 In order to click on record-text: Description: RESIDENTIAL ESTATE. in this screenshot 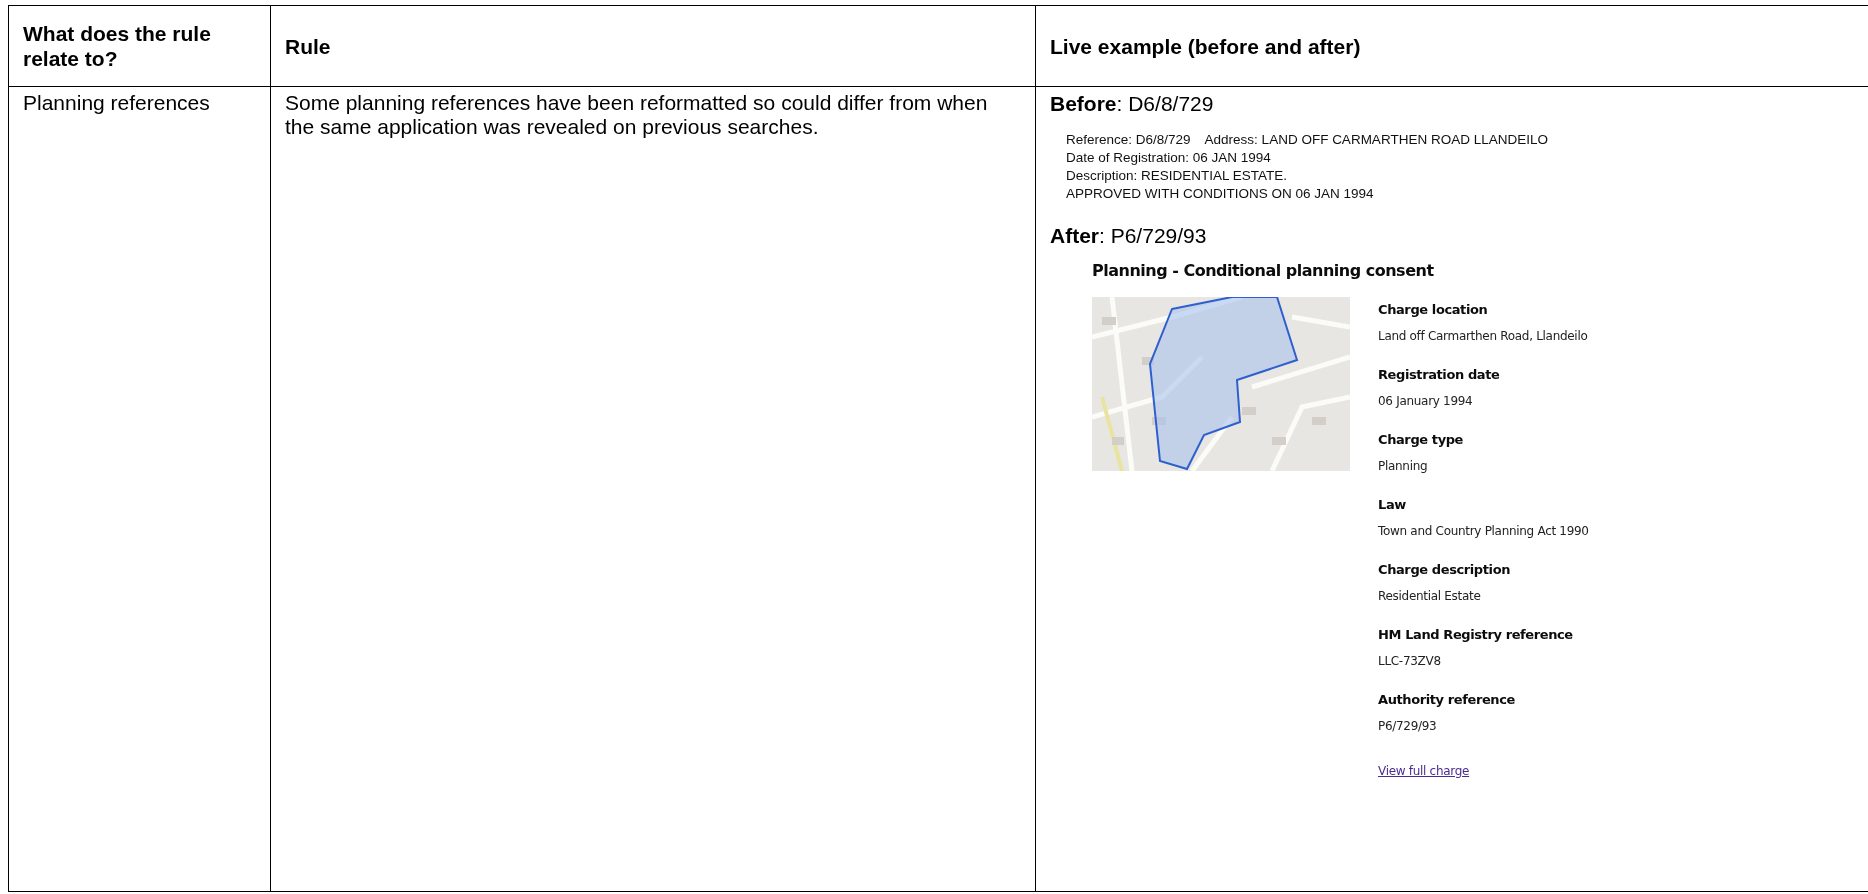, I will do `click(1177, 176)`.